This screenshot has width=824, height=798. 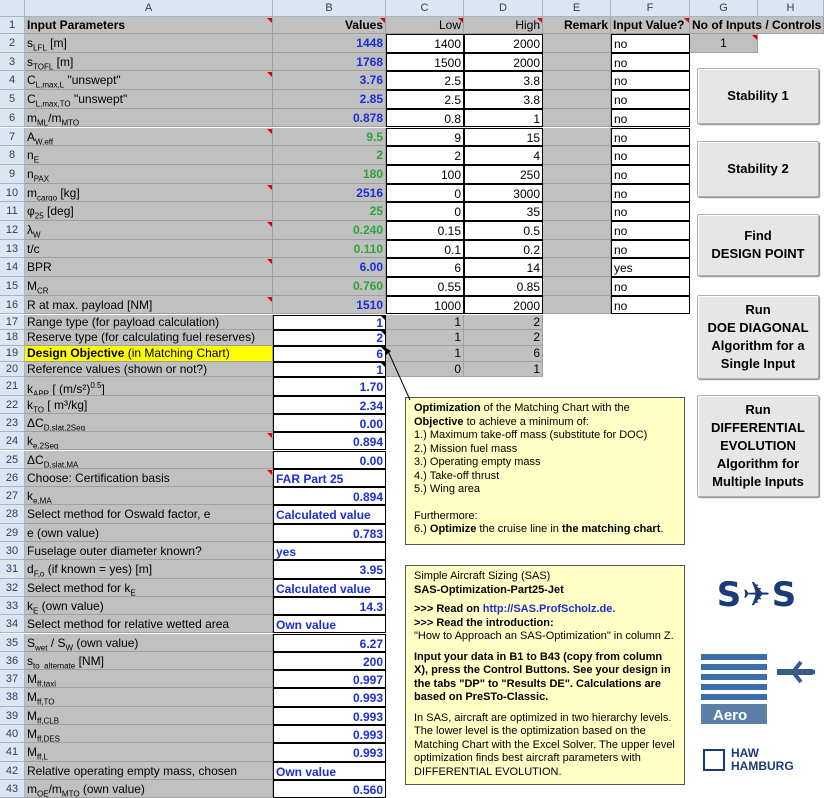 What do you see at coordinates (149, 532) in the screenshot?
I see `input-label: e (own value)` at bounding box center [149, 532].